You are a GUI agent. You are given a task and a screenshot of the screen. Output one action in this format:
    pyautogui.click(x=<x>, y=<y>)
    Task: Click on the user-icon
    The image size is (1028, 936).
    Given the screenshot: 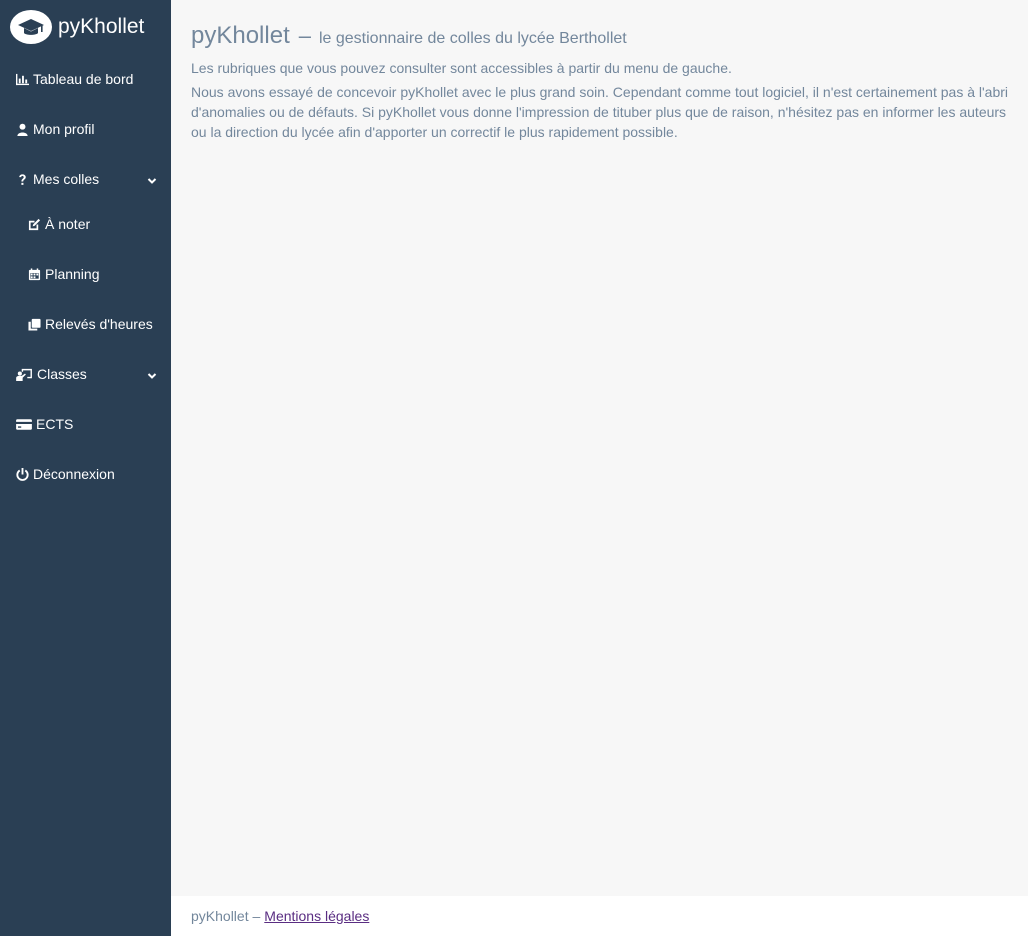 What is the action you would take?
    pyautogui.click(x=22, y=129)
    